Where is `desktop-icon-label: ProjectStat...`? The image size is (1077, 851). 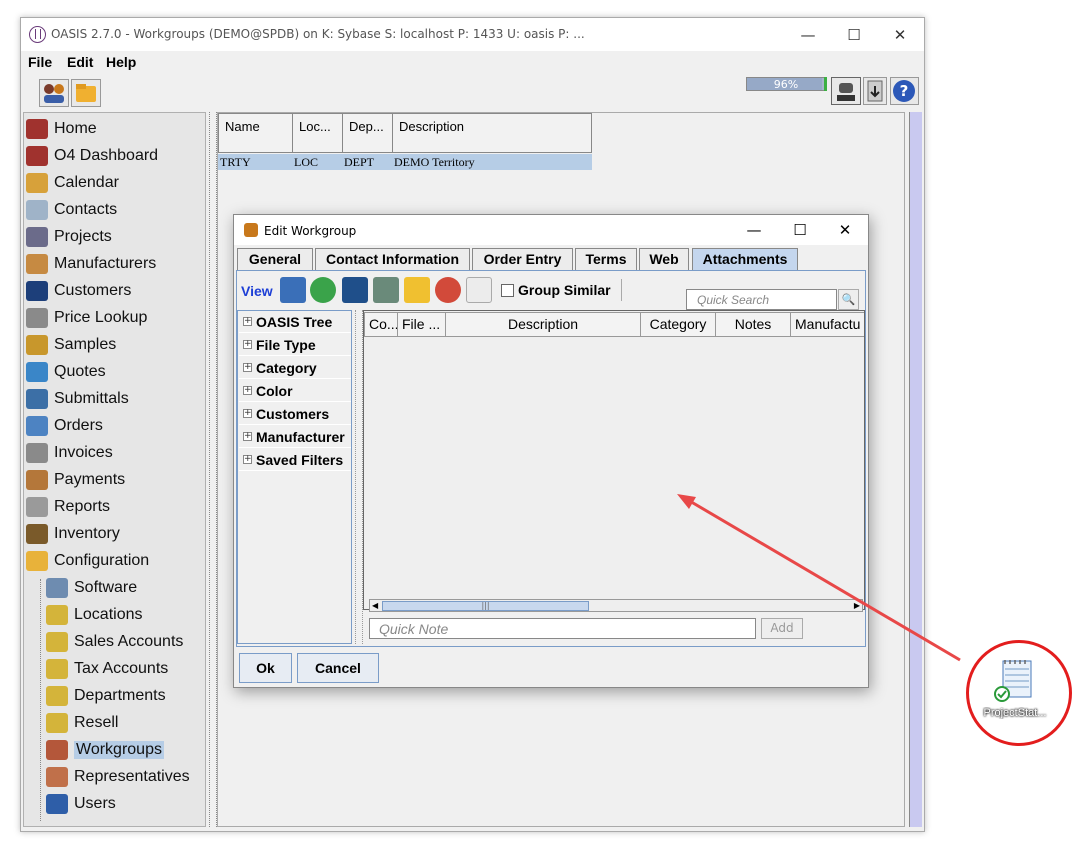 desktop-icon-label: ProjectStat... is located at coordinates (1015, 713).